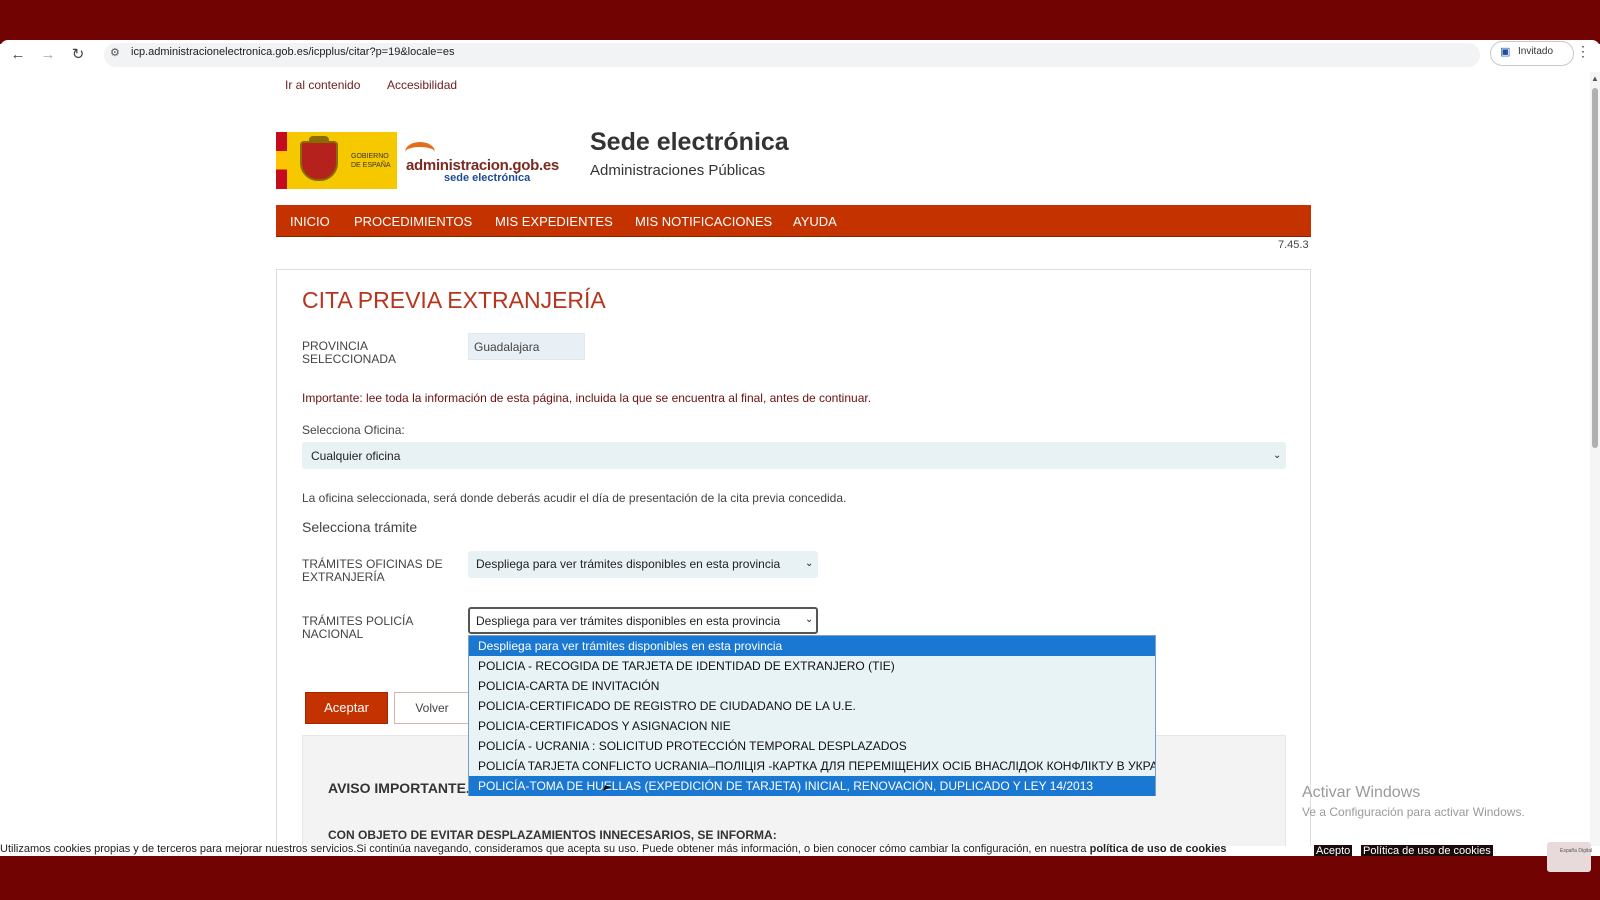 This screenshot has width=1600, height=900. What do you see at coordinates (413, 221) in the screenshot?
I see `nav-item-procedimientos: PROCEDIMIENTOS` at bounding box center [413, 221].